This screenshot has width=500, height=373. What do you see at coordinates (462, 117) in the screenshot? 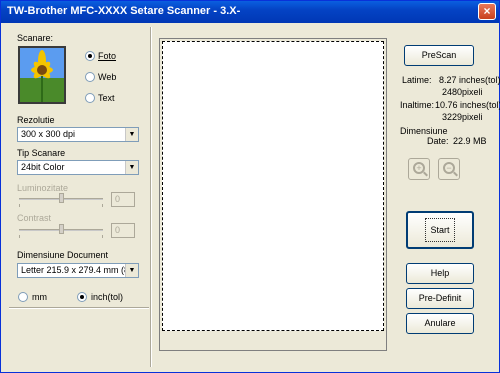
I see `height-pixels-value: 3229pixeli` at bounding box center [462, 117].